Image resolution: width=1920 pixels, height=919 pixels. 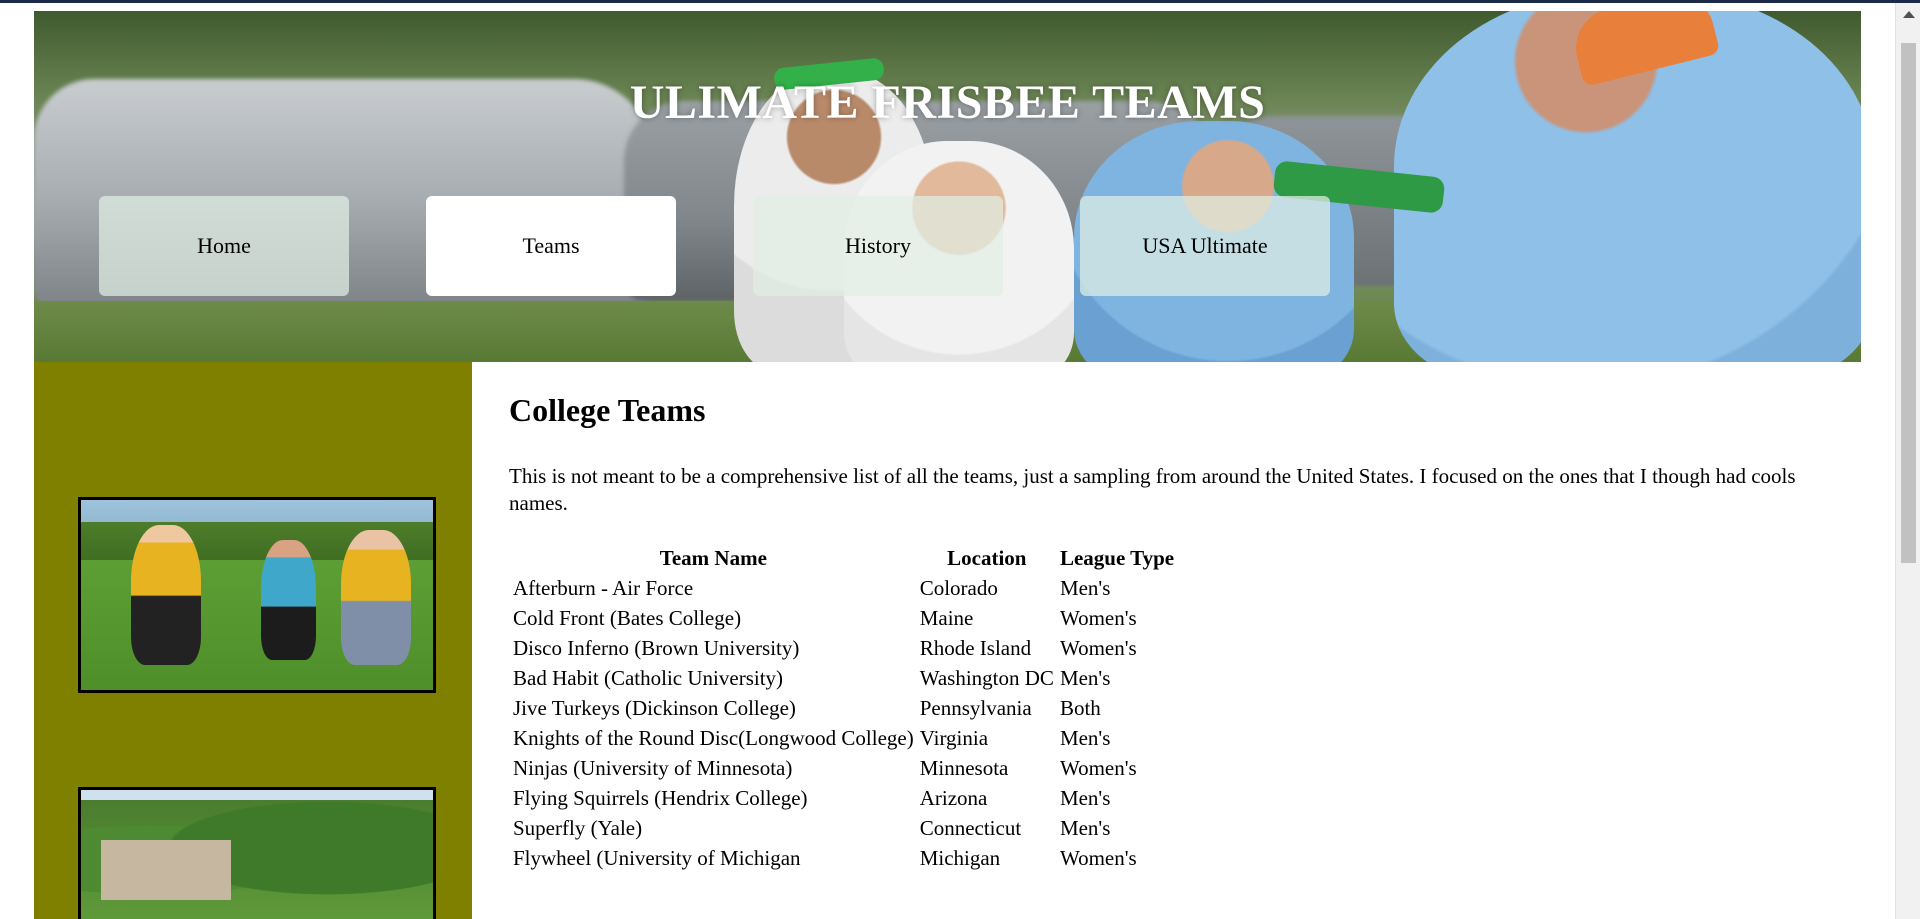 What do you see at coordinates (656, 647) in the screenshot?
I see `team-name-cell: Disco Inferno (Brown University)` at bounding box center [656, 647].